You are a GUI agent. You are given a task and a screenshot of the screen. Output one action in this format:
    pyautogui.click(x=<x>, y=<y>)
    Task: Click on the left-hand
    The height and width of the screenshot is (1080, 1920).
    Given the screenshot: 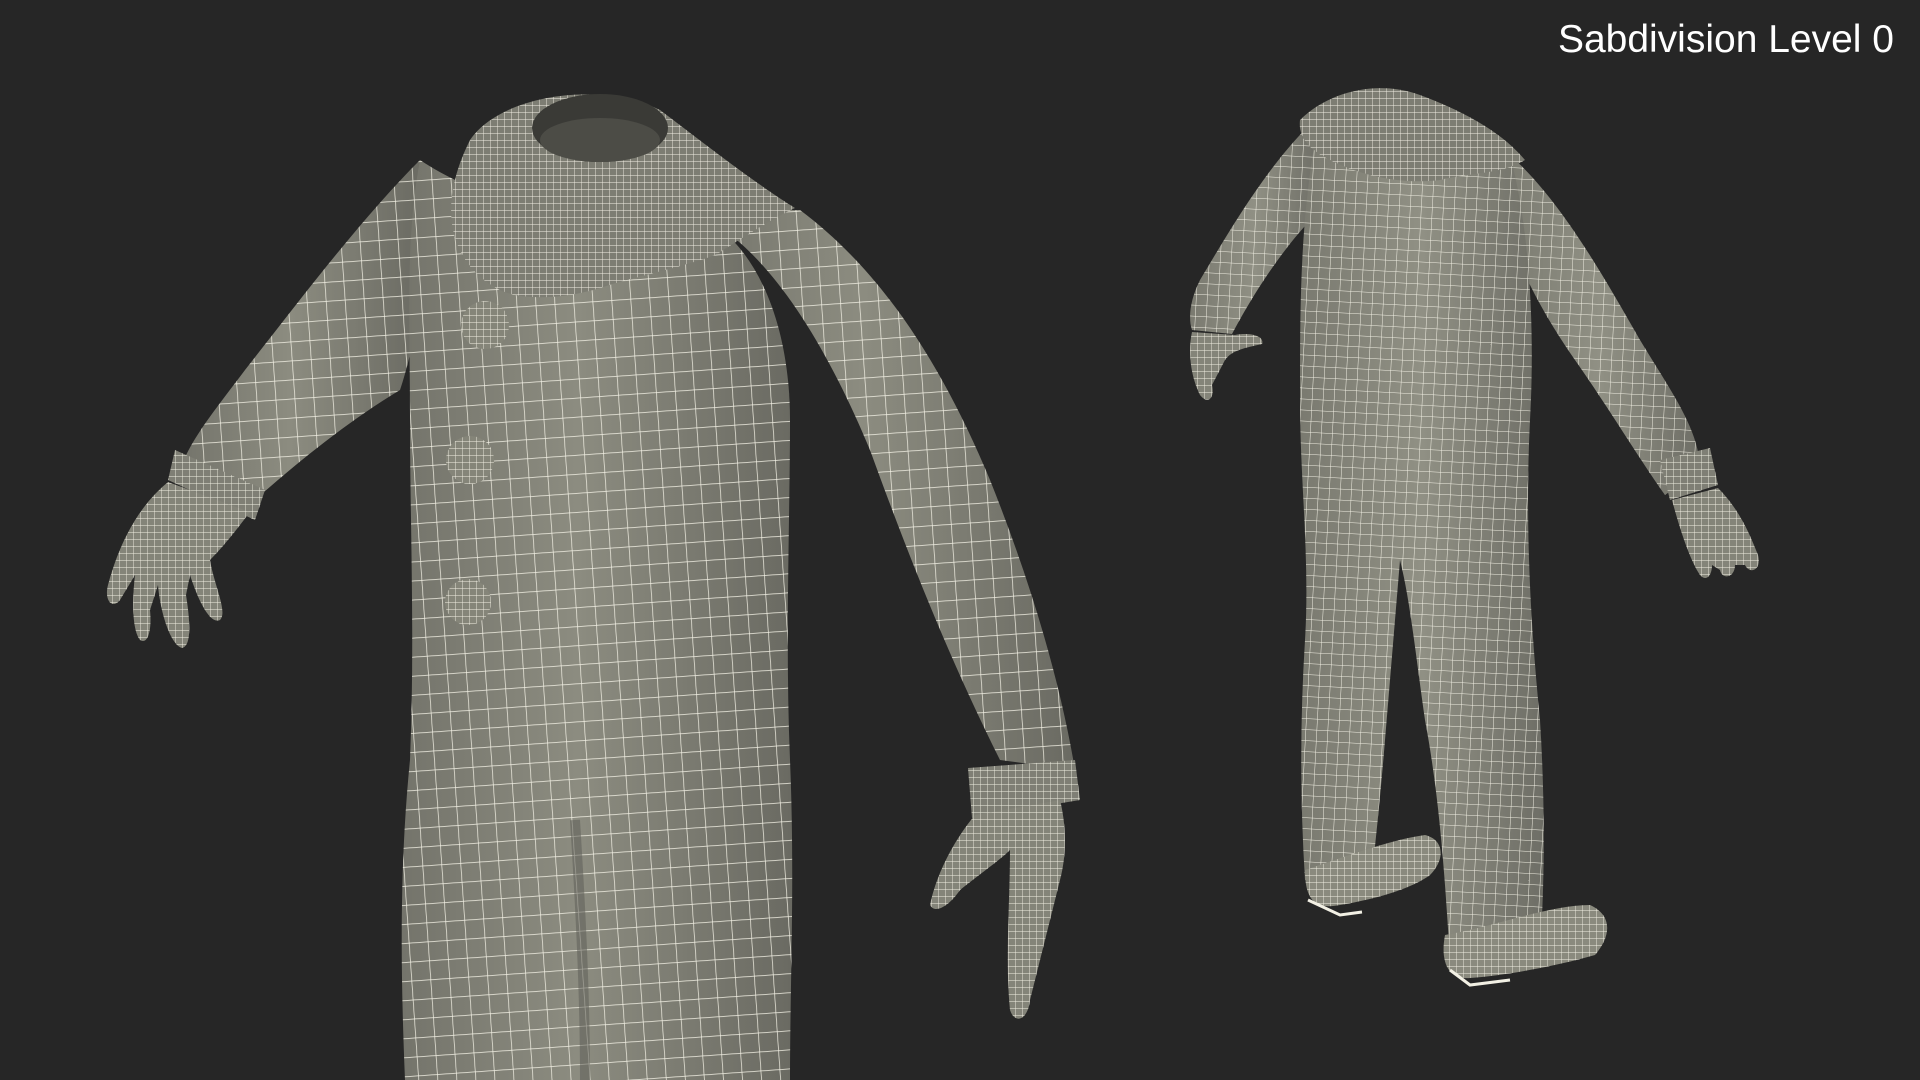 What is the action you would take?
    pyautogui.click(x=178, y=565)
    